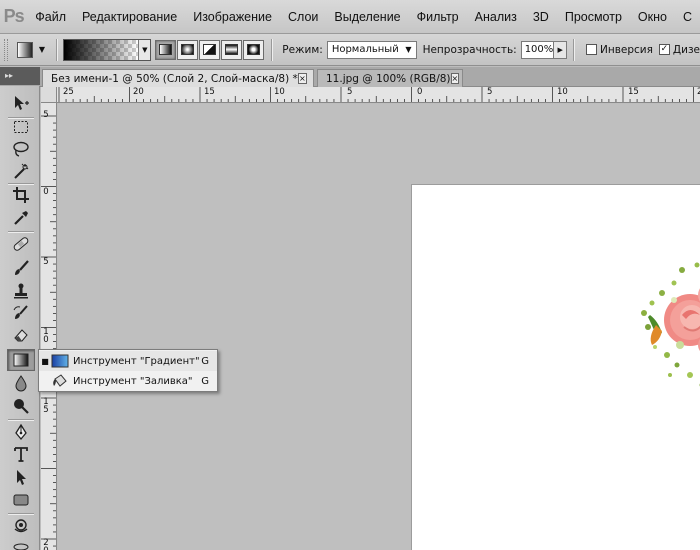 The width and height of the screenshot is (700, 550). Describe the element at coordinates (21, 171) in the screenshot. I see `quick-selection-tool` at that location.